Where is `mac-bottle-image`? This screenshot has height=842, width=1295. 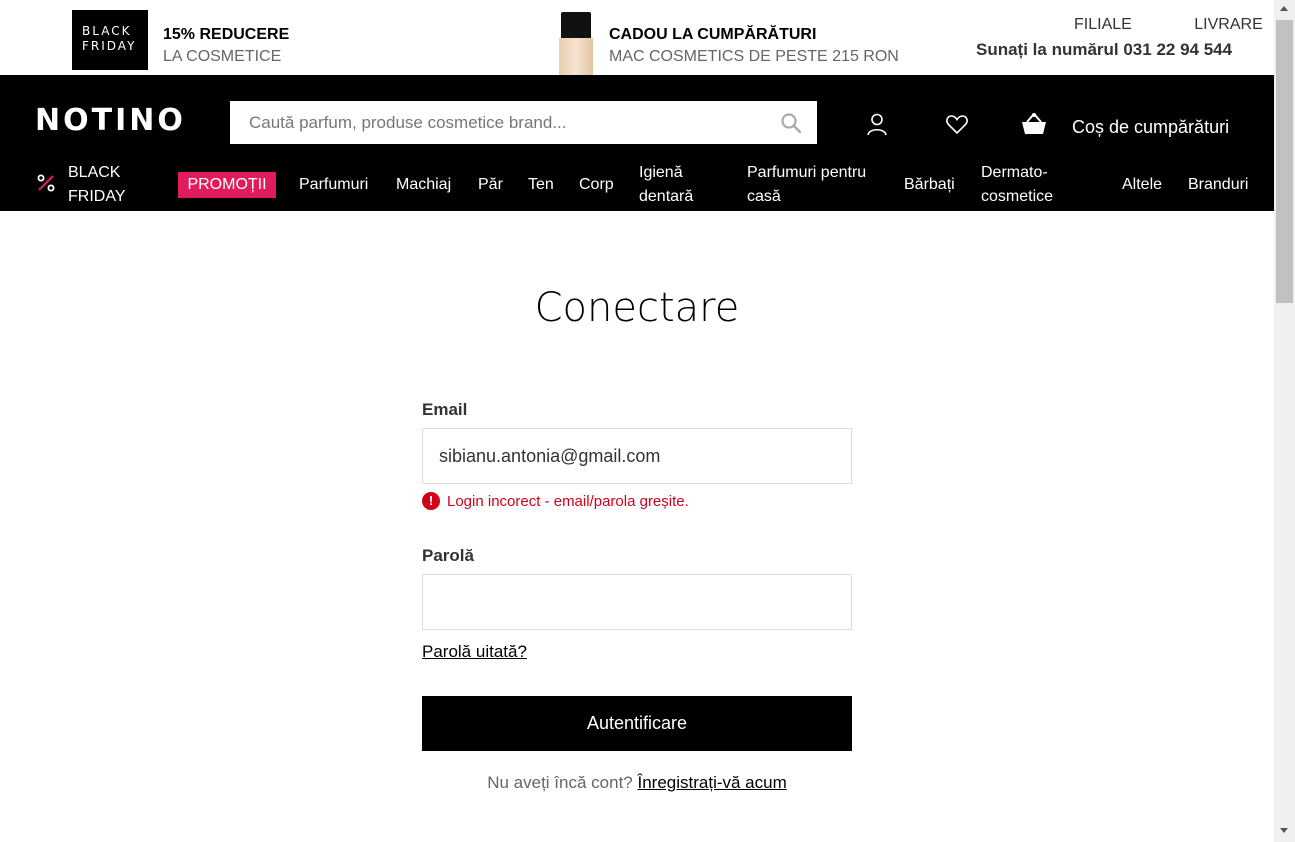 mac-bottle-image is located at coordinates (576, 43).